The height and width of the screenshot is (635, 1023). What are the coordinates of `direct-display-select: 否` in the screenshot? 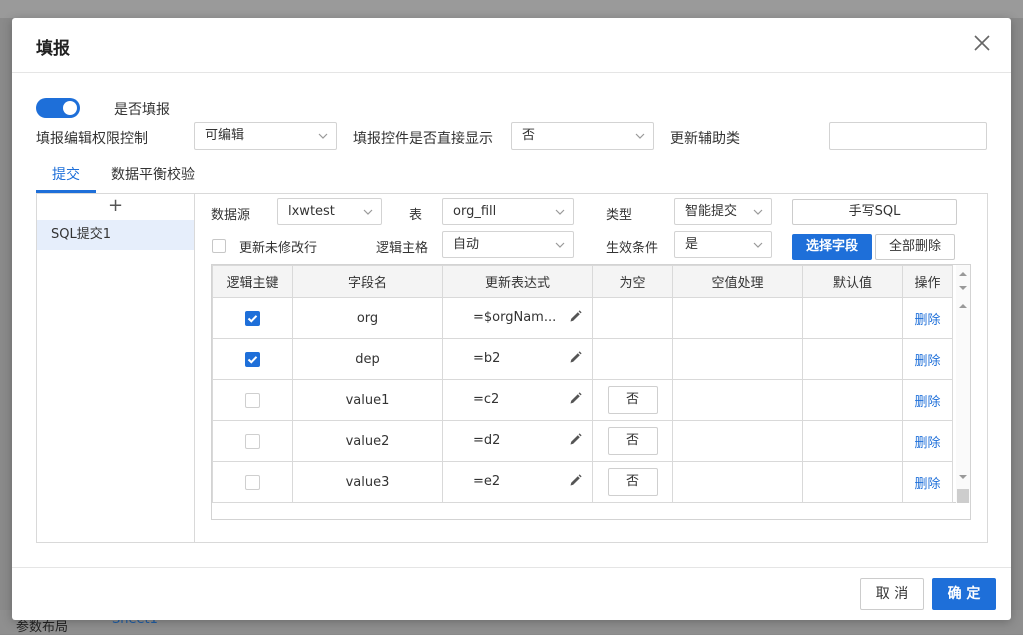 It's located at (582, 136).